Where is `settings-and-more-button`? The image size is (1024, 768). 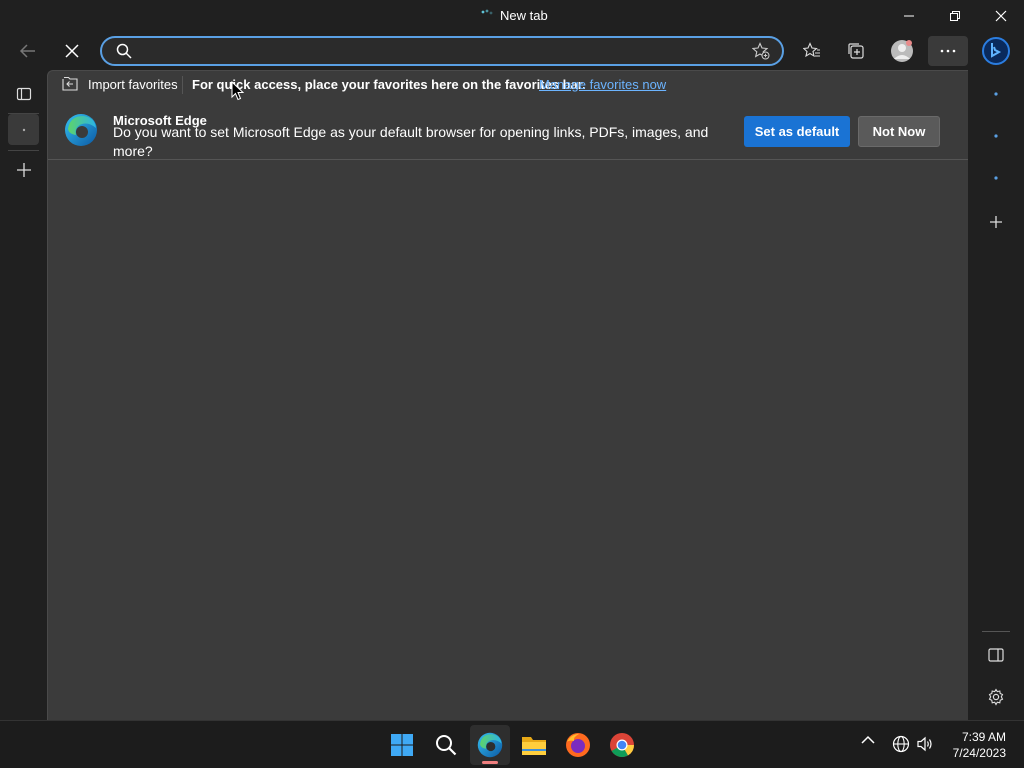
settings-and-more-button is located at coordinates (948, 51).